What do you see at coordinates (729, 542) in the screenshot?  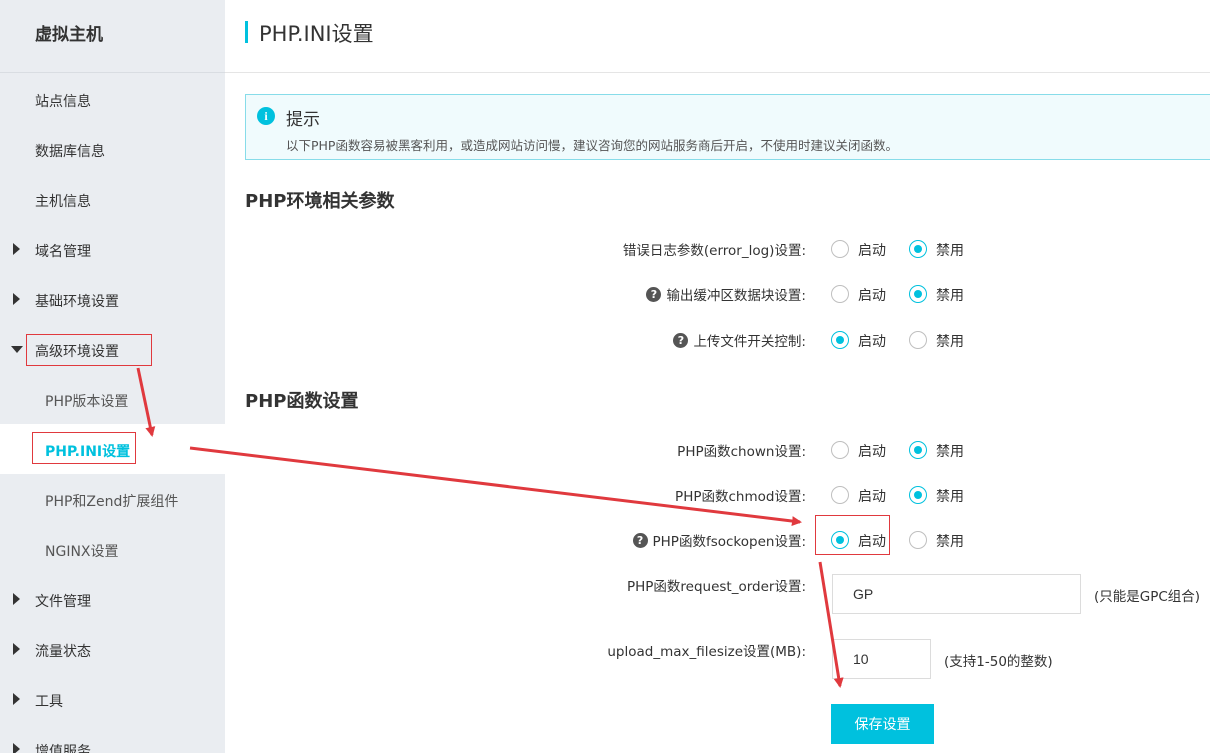 I see `row-label-text: PHP函数fsockopen设置:` at bounding box center [729, 542].